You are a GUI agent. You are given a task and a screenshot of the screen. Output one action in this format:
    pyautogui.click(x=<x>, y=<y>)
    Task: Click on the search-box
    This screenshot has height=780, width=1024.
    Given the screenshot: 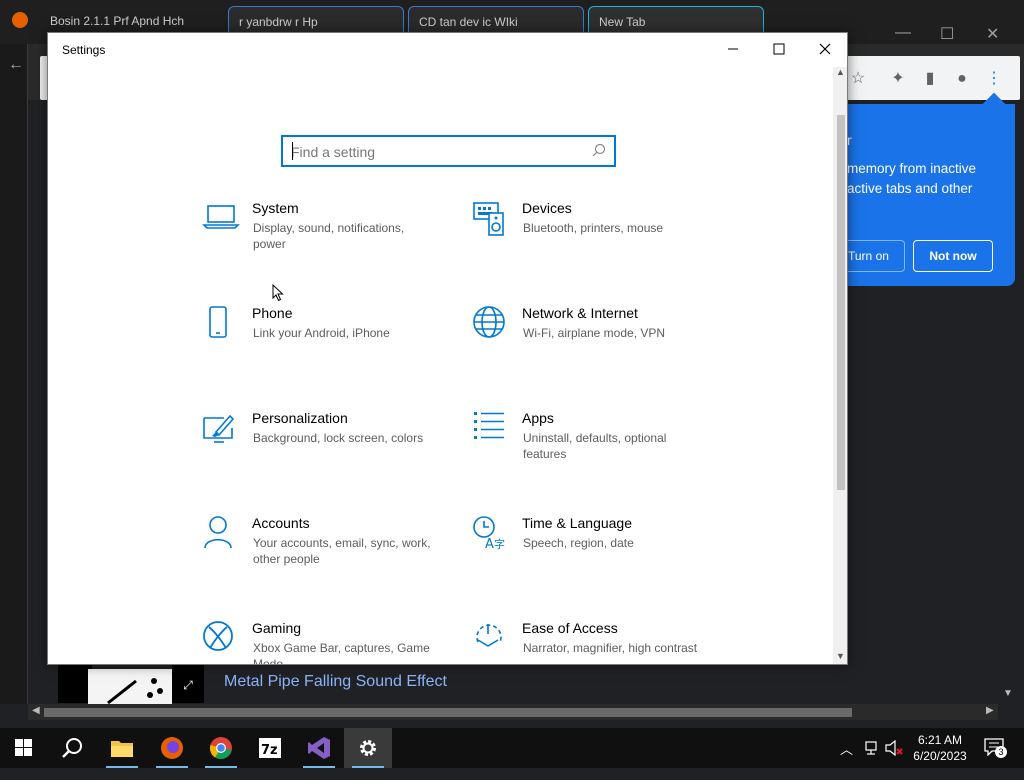 What is the action you would take?
    pyautogui.click(x=448, y=151)
    